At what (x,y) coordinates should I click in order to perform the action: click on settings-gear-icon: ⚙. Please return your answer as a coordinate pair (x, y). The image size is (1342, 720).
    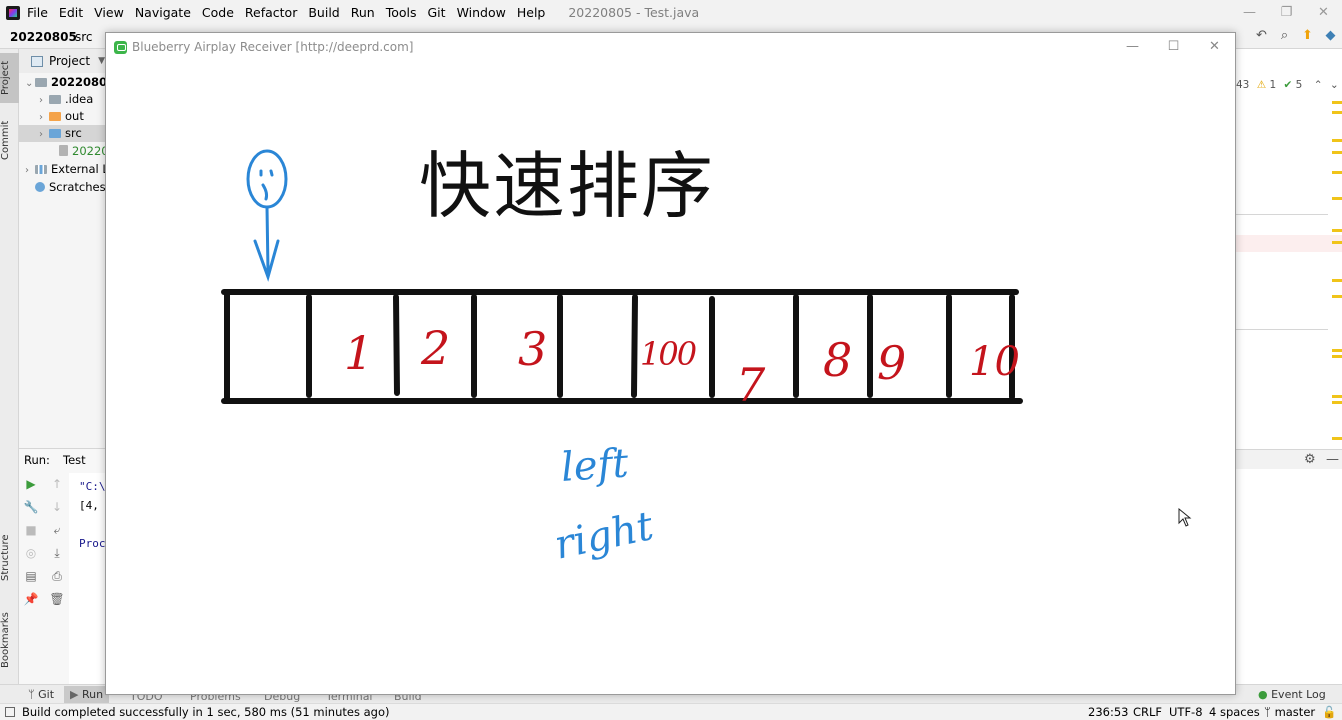
    Looking at the image, I should click on (1310, 459).